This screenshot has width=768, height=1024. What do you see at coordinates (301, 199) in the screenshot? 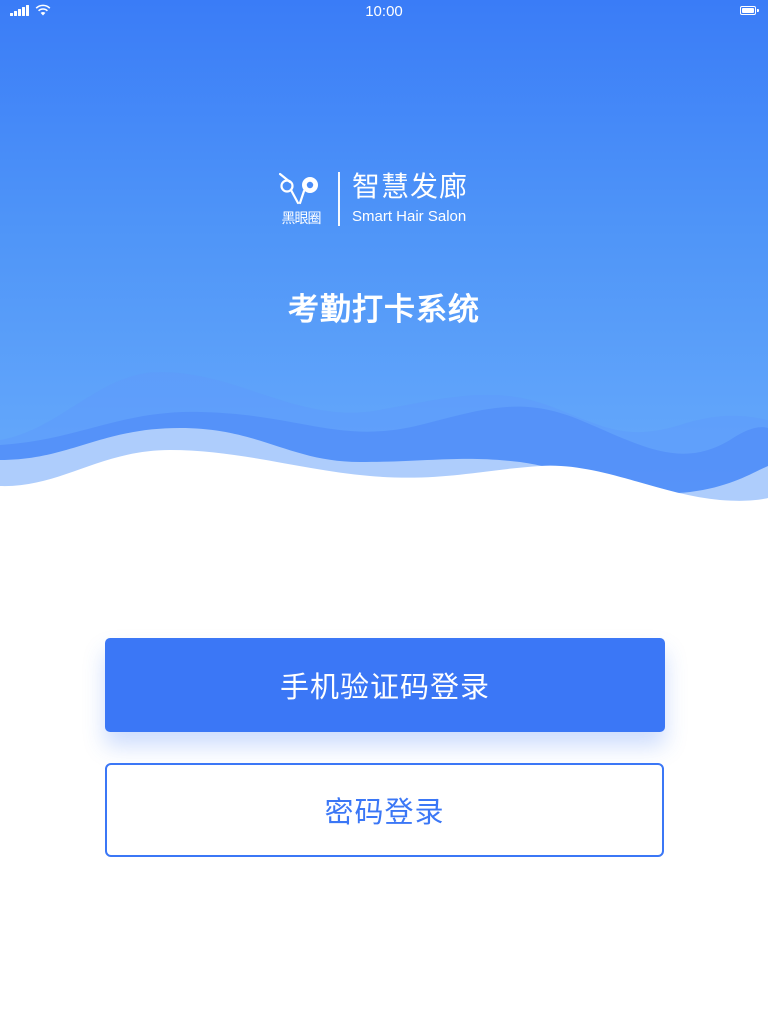
I see `scissors-comb-logo-icon: 黑眼圈` at bounding box center [301, 199].